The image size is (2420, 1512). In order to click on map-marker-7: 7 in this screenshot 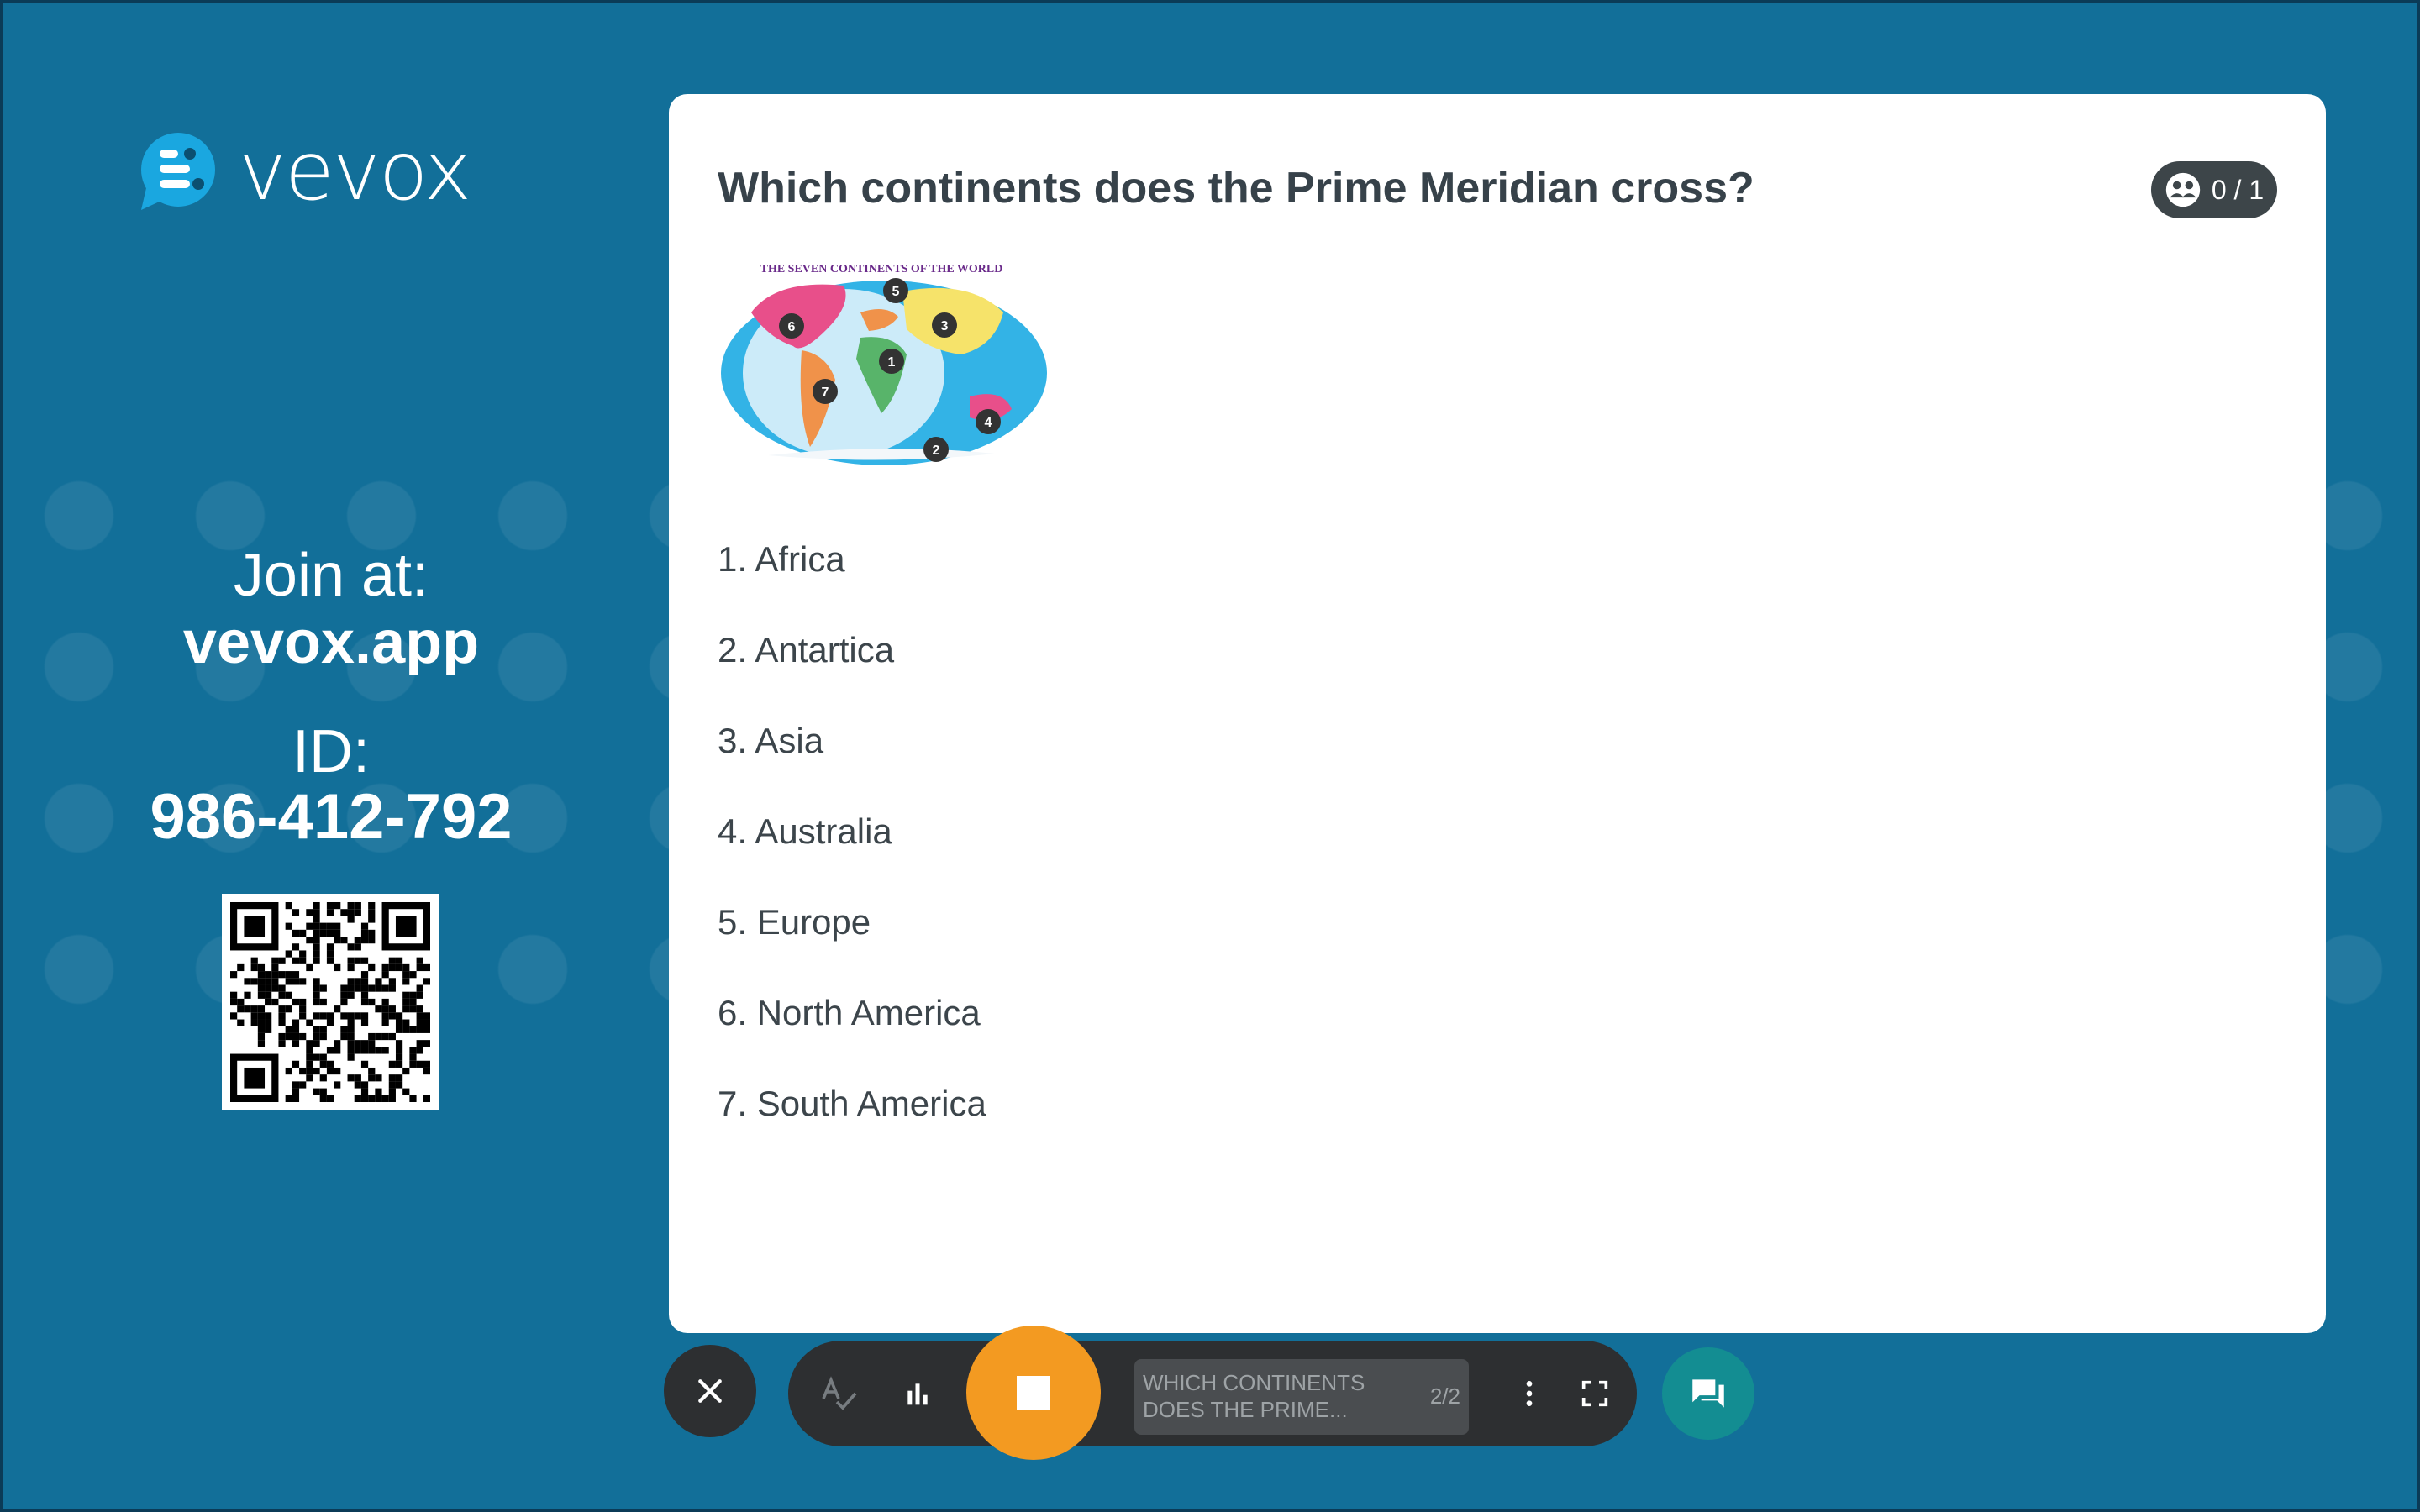, I will do `click(825, 391)`.